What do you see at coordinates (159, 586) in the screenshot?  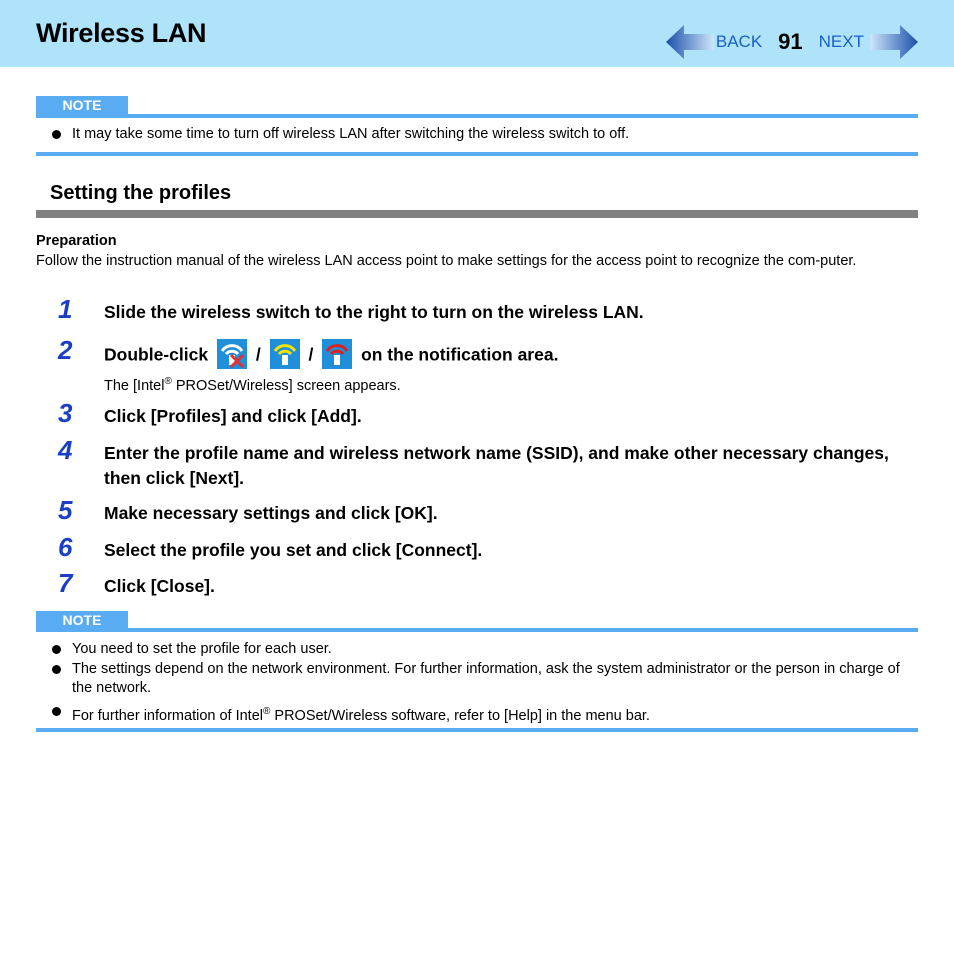 I see `step-text: Click [Close].` at bounding box center [159, 586].